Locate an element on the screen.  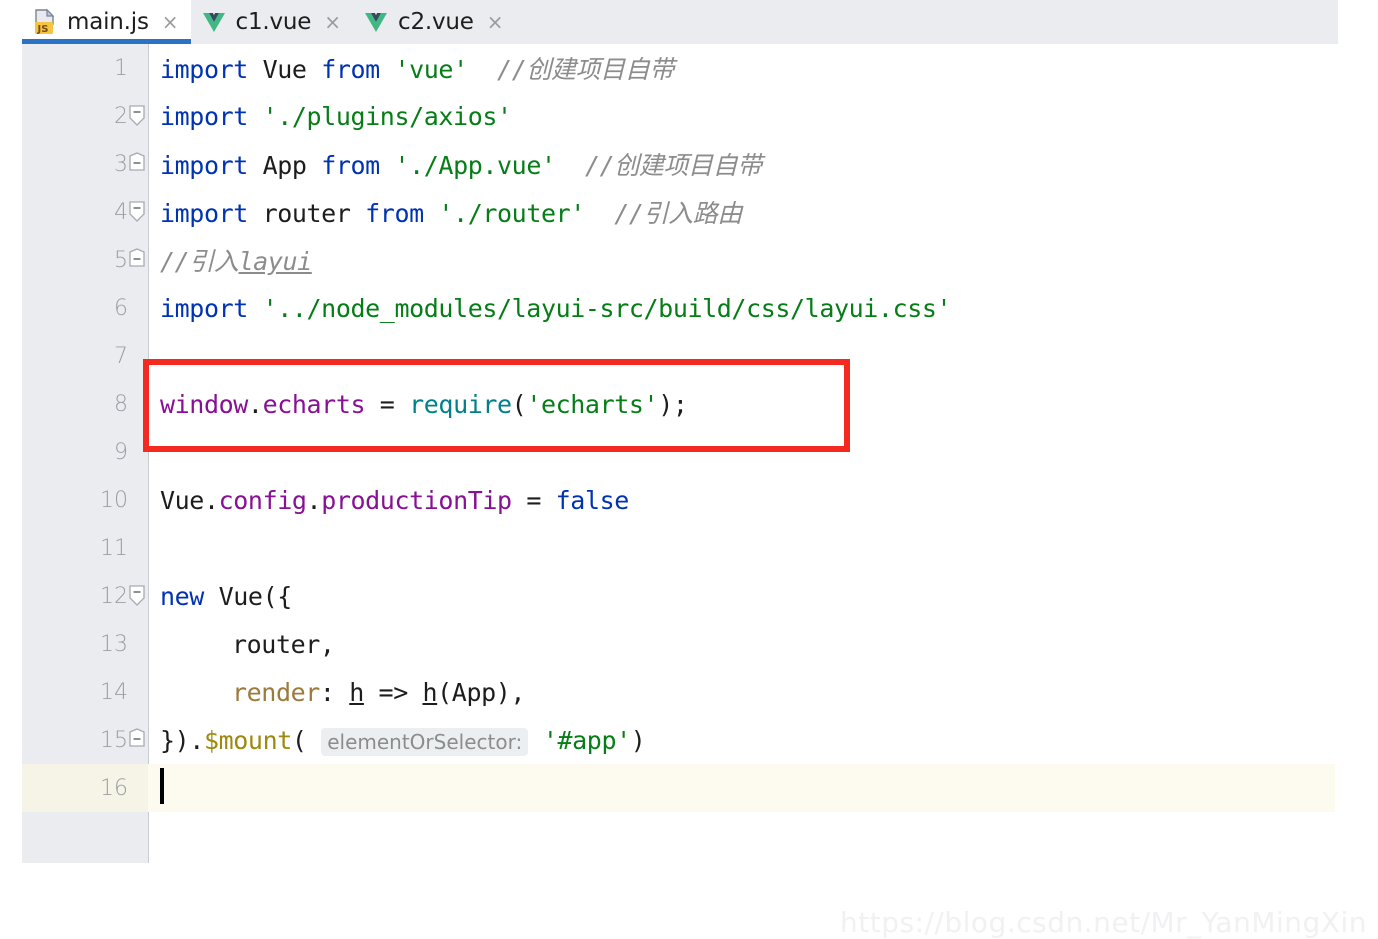
token-identifier: router is located at coordinates (306, 213).